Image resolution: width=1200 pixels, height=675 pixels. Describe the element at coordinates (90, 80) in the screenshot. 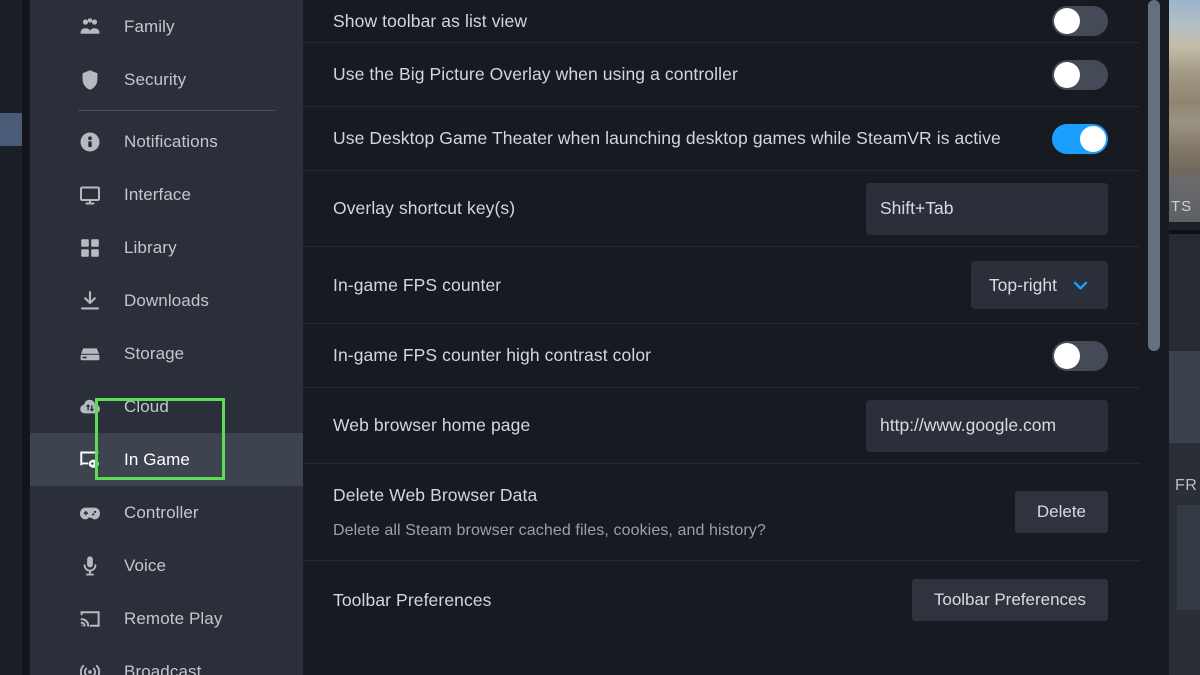

I see `shield-icon` at that location.